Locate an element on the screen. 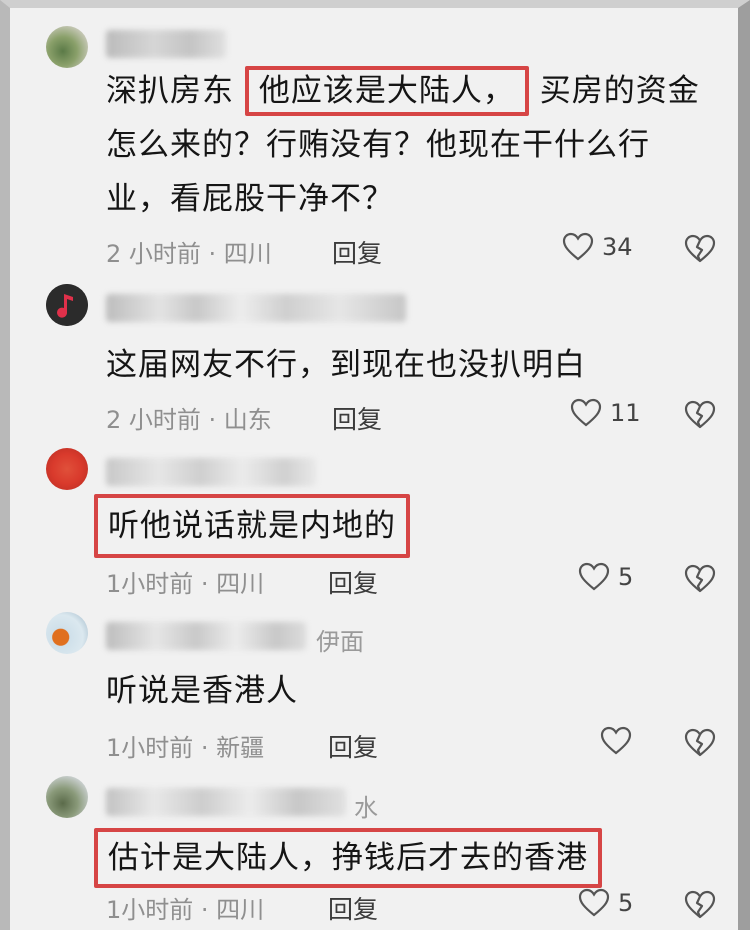 The image size is (750, 930). like-button: 11 is located at coordinates (605, 413).